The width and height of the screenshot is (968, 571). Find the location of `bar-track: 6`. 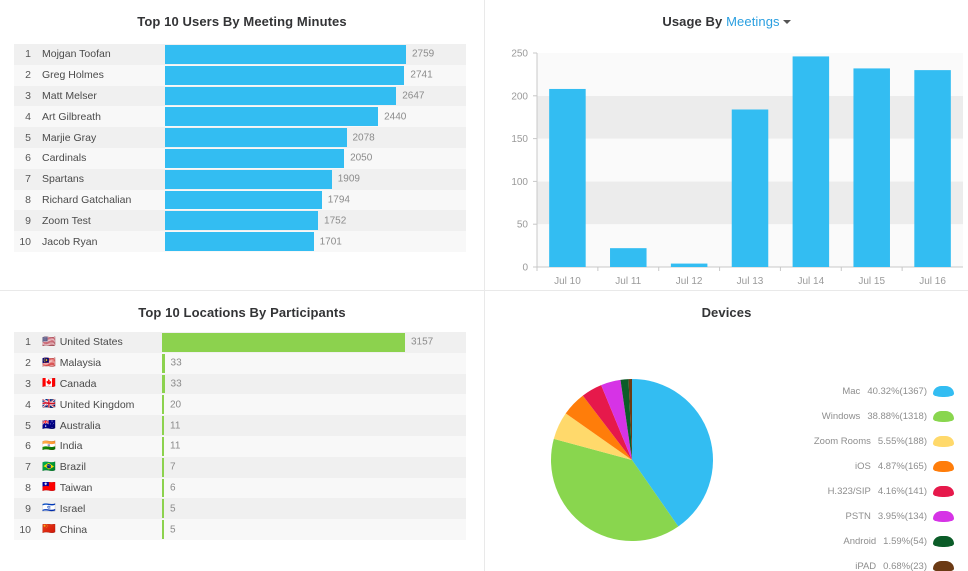

bar-track: 6 is located at coordinates (314, 488).